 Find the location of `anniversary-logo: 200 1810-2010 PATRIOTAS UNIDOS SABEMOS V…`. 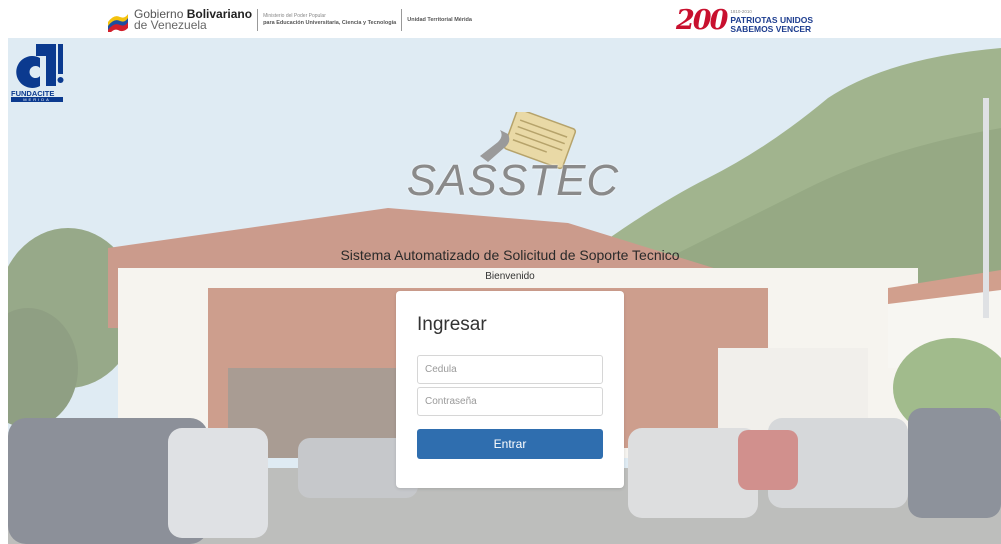

anniversary-logo: 200 1810-2010 PATRIOTAS UNIDOS SABEMOS V… is located at coordinates (744, 20).